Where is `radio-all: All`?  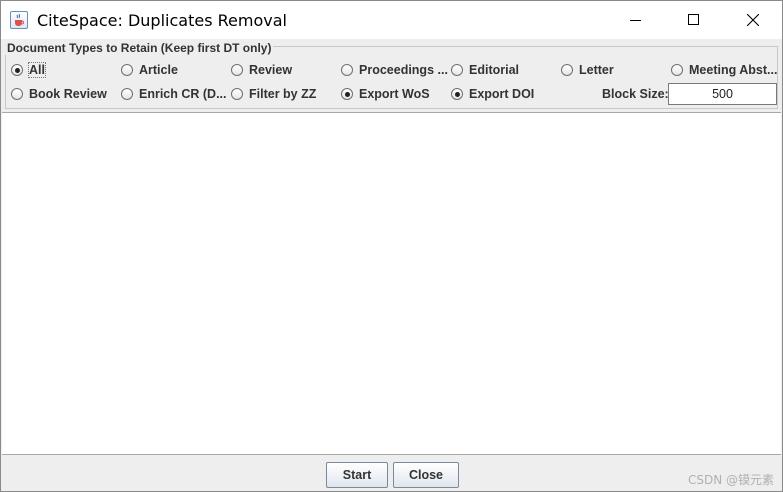
radio-all: All is located at coordinates (28, 70).